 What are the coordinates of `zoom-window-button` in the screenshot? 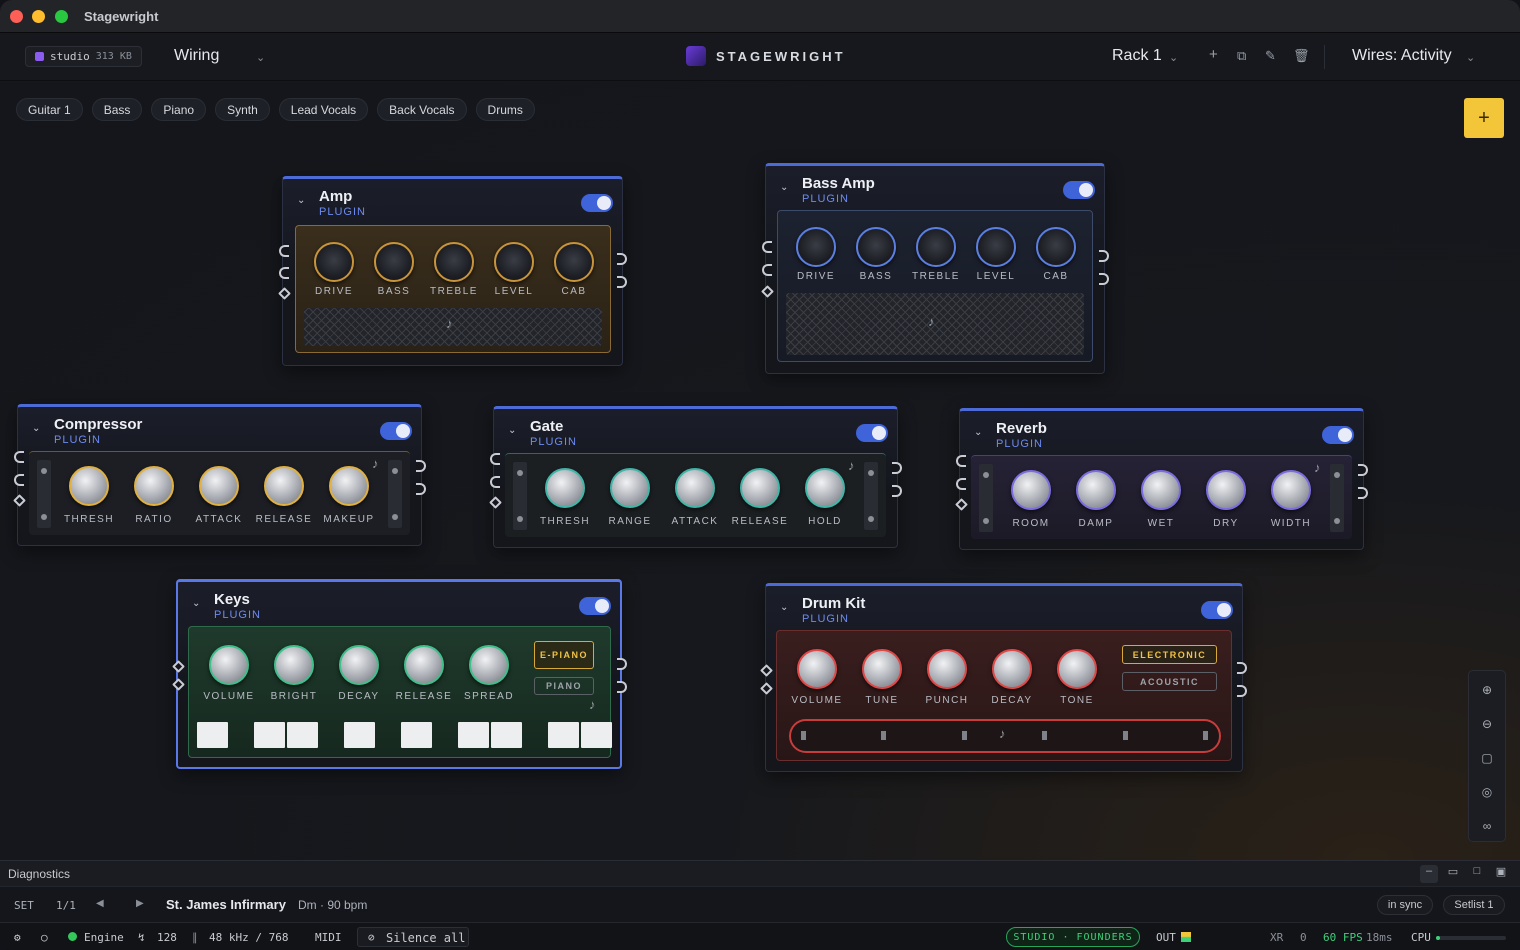 It's located at (61, 16).